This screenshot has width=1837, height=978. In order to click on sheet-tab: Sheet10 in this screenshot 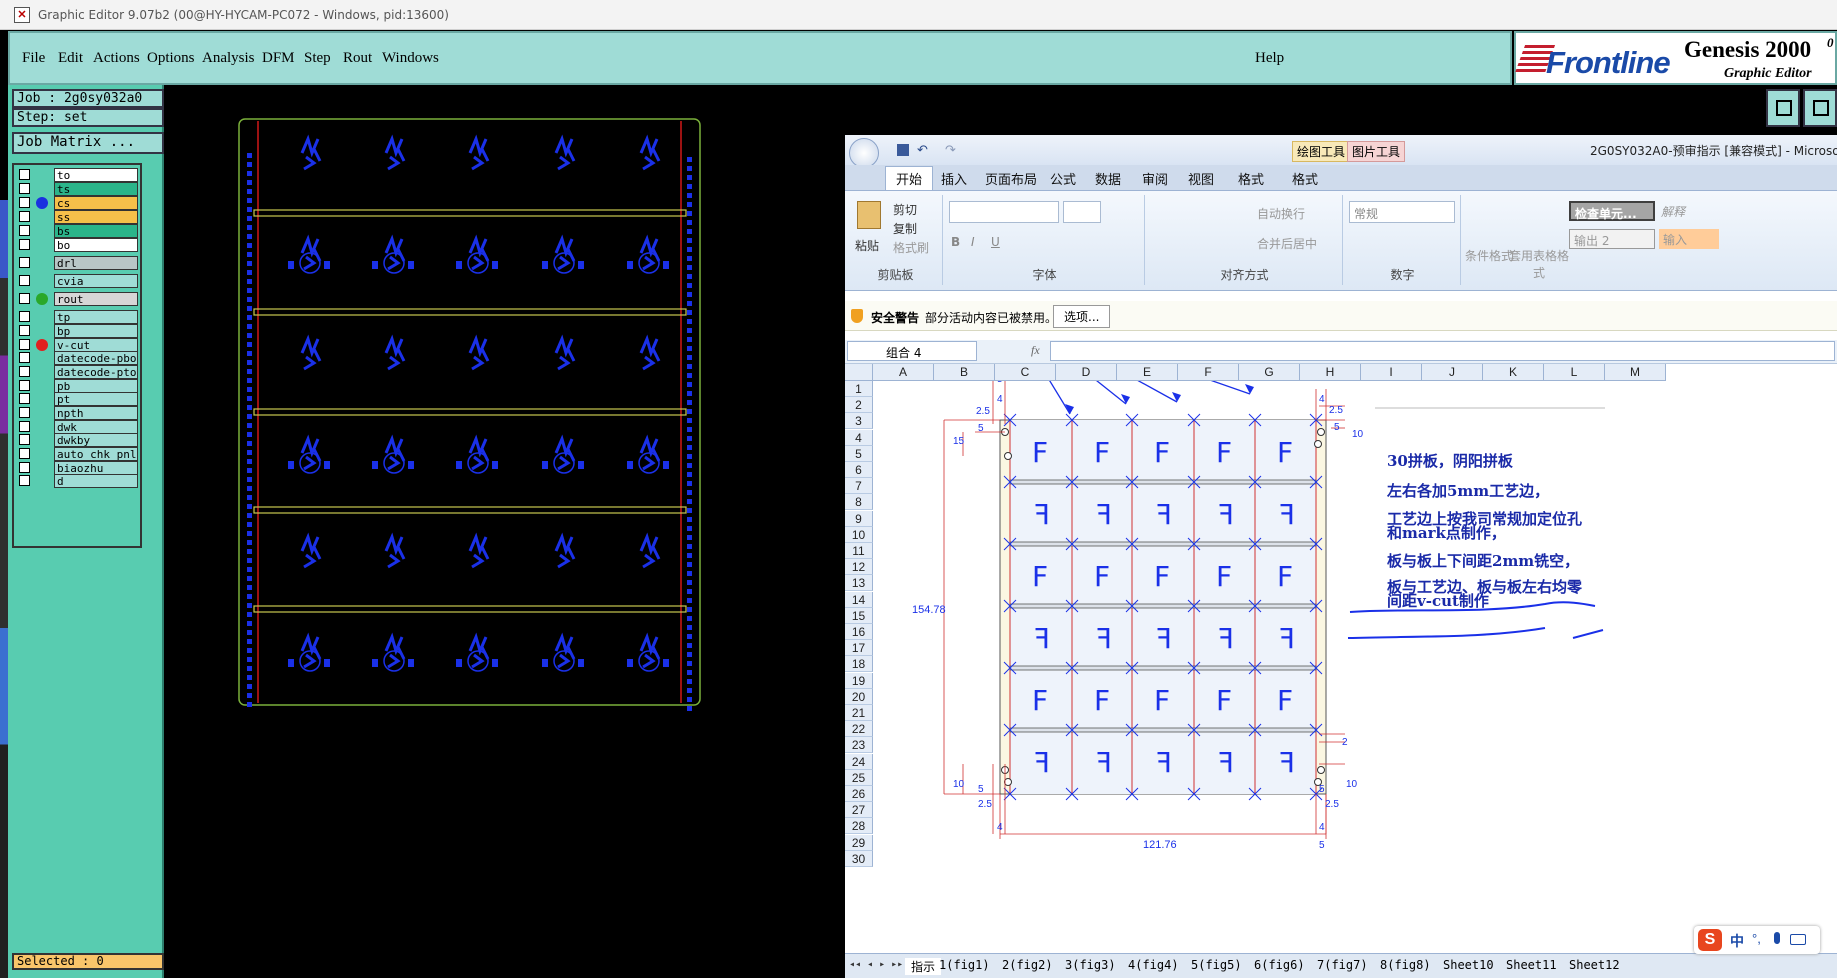, I will do `click(1468, 965)`.